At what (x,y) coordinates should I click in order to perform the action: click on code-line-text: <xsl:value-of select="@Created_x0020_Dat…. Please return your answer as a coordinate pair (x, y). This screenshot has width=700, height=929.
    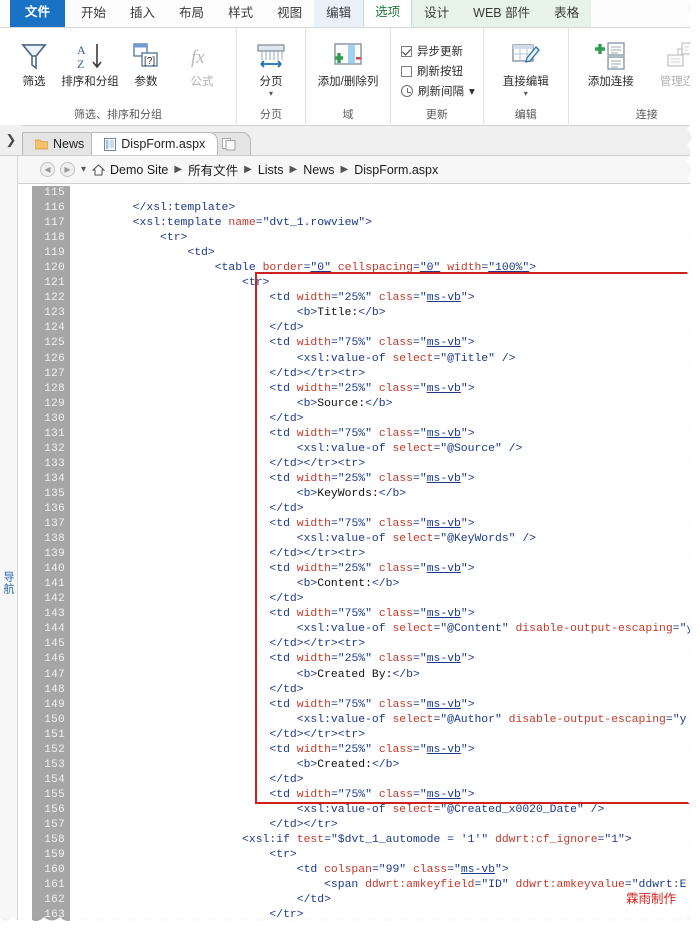
    Looking at the image, I should click on (385, 810).